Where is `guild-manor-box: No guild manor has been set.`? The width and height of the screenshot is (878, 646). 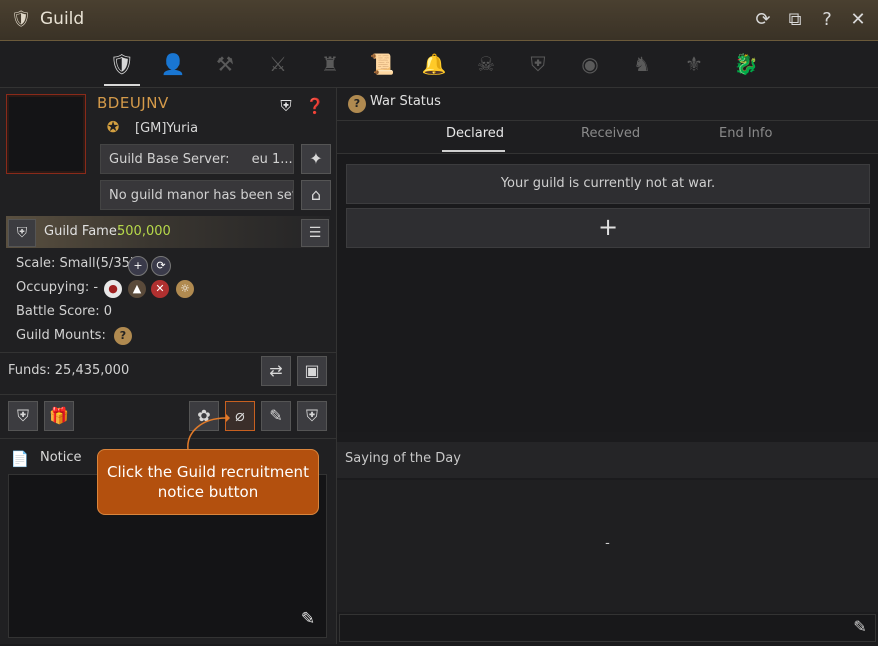
guild-manor-box: No guild manor has been set. is located at coordinates (197, 195).